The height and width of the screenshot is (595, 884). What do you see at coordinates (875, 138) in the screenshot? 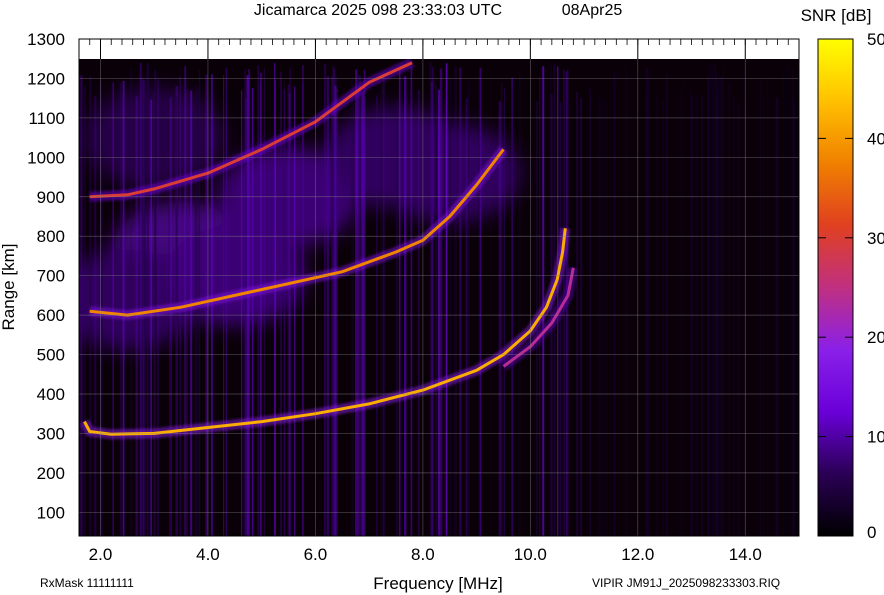
I see `colorbar-tick-label: 40` at bounding box center [875, 138].